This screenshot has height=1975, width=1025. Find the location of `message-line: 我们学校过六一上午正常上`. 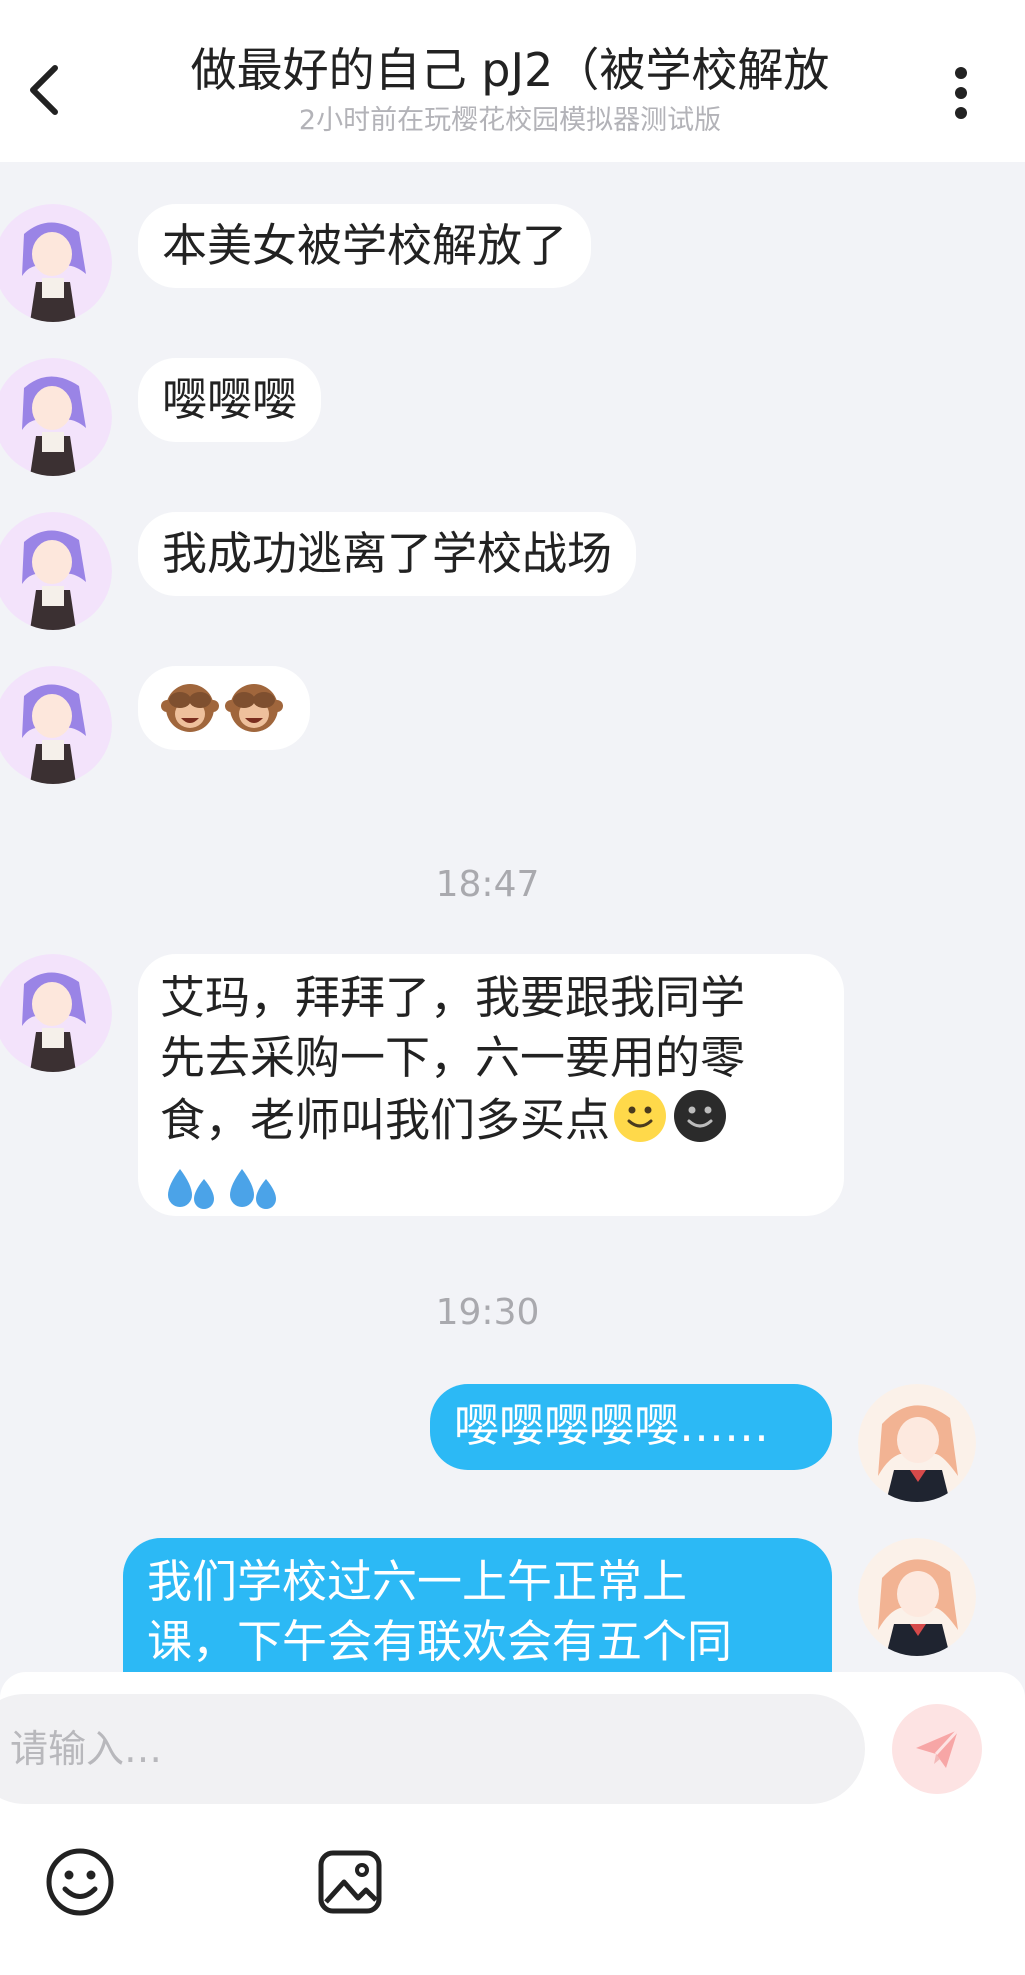

message-line: 我们学校过六一上午正常上 is located at coordinates (417, 1581).